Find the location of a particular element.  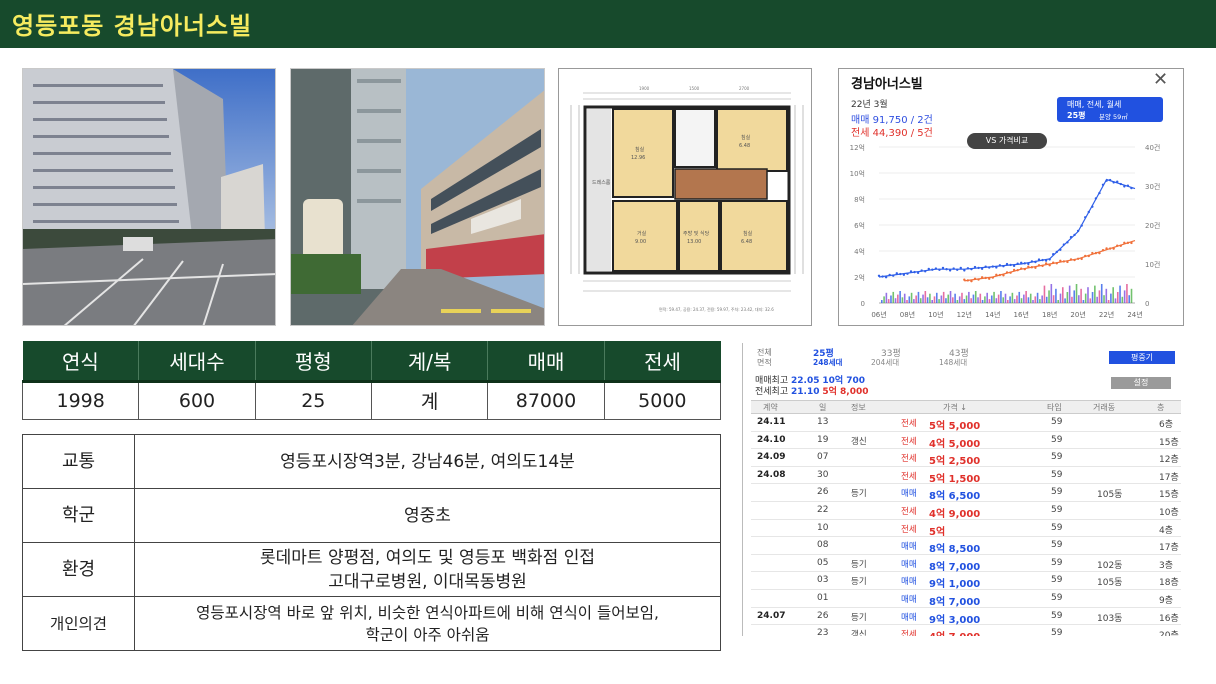

table-row: 03 등기 매매 9억 1,000 59 105동 18층 is located at coordinates (966, 581).